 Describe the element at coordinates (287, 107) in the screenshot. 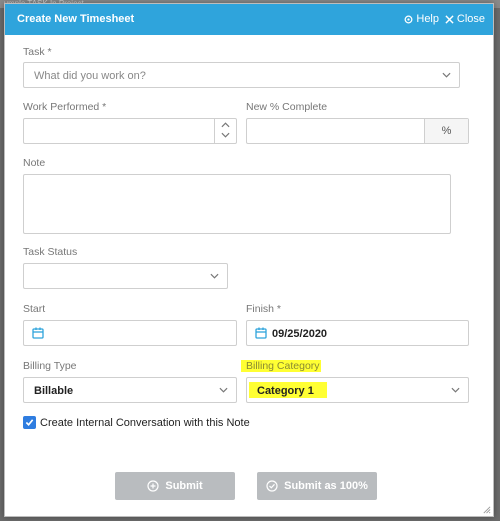

I see `new-complete-label: New % Complete` at that location.